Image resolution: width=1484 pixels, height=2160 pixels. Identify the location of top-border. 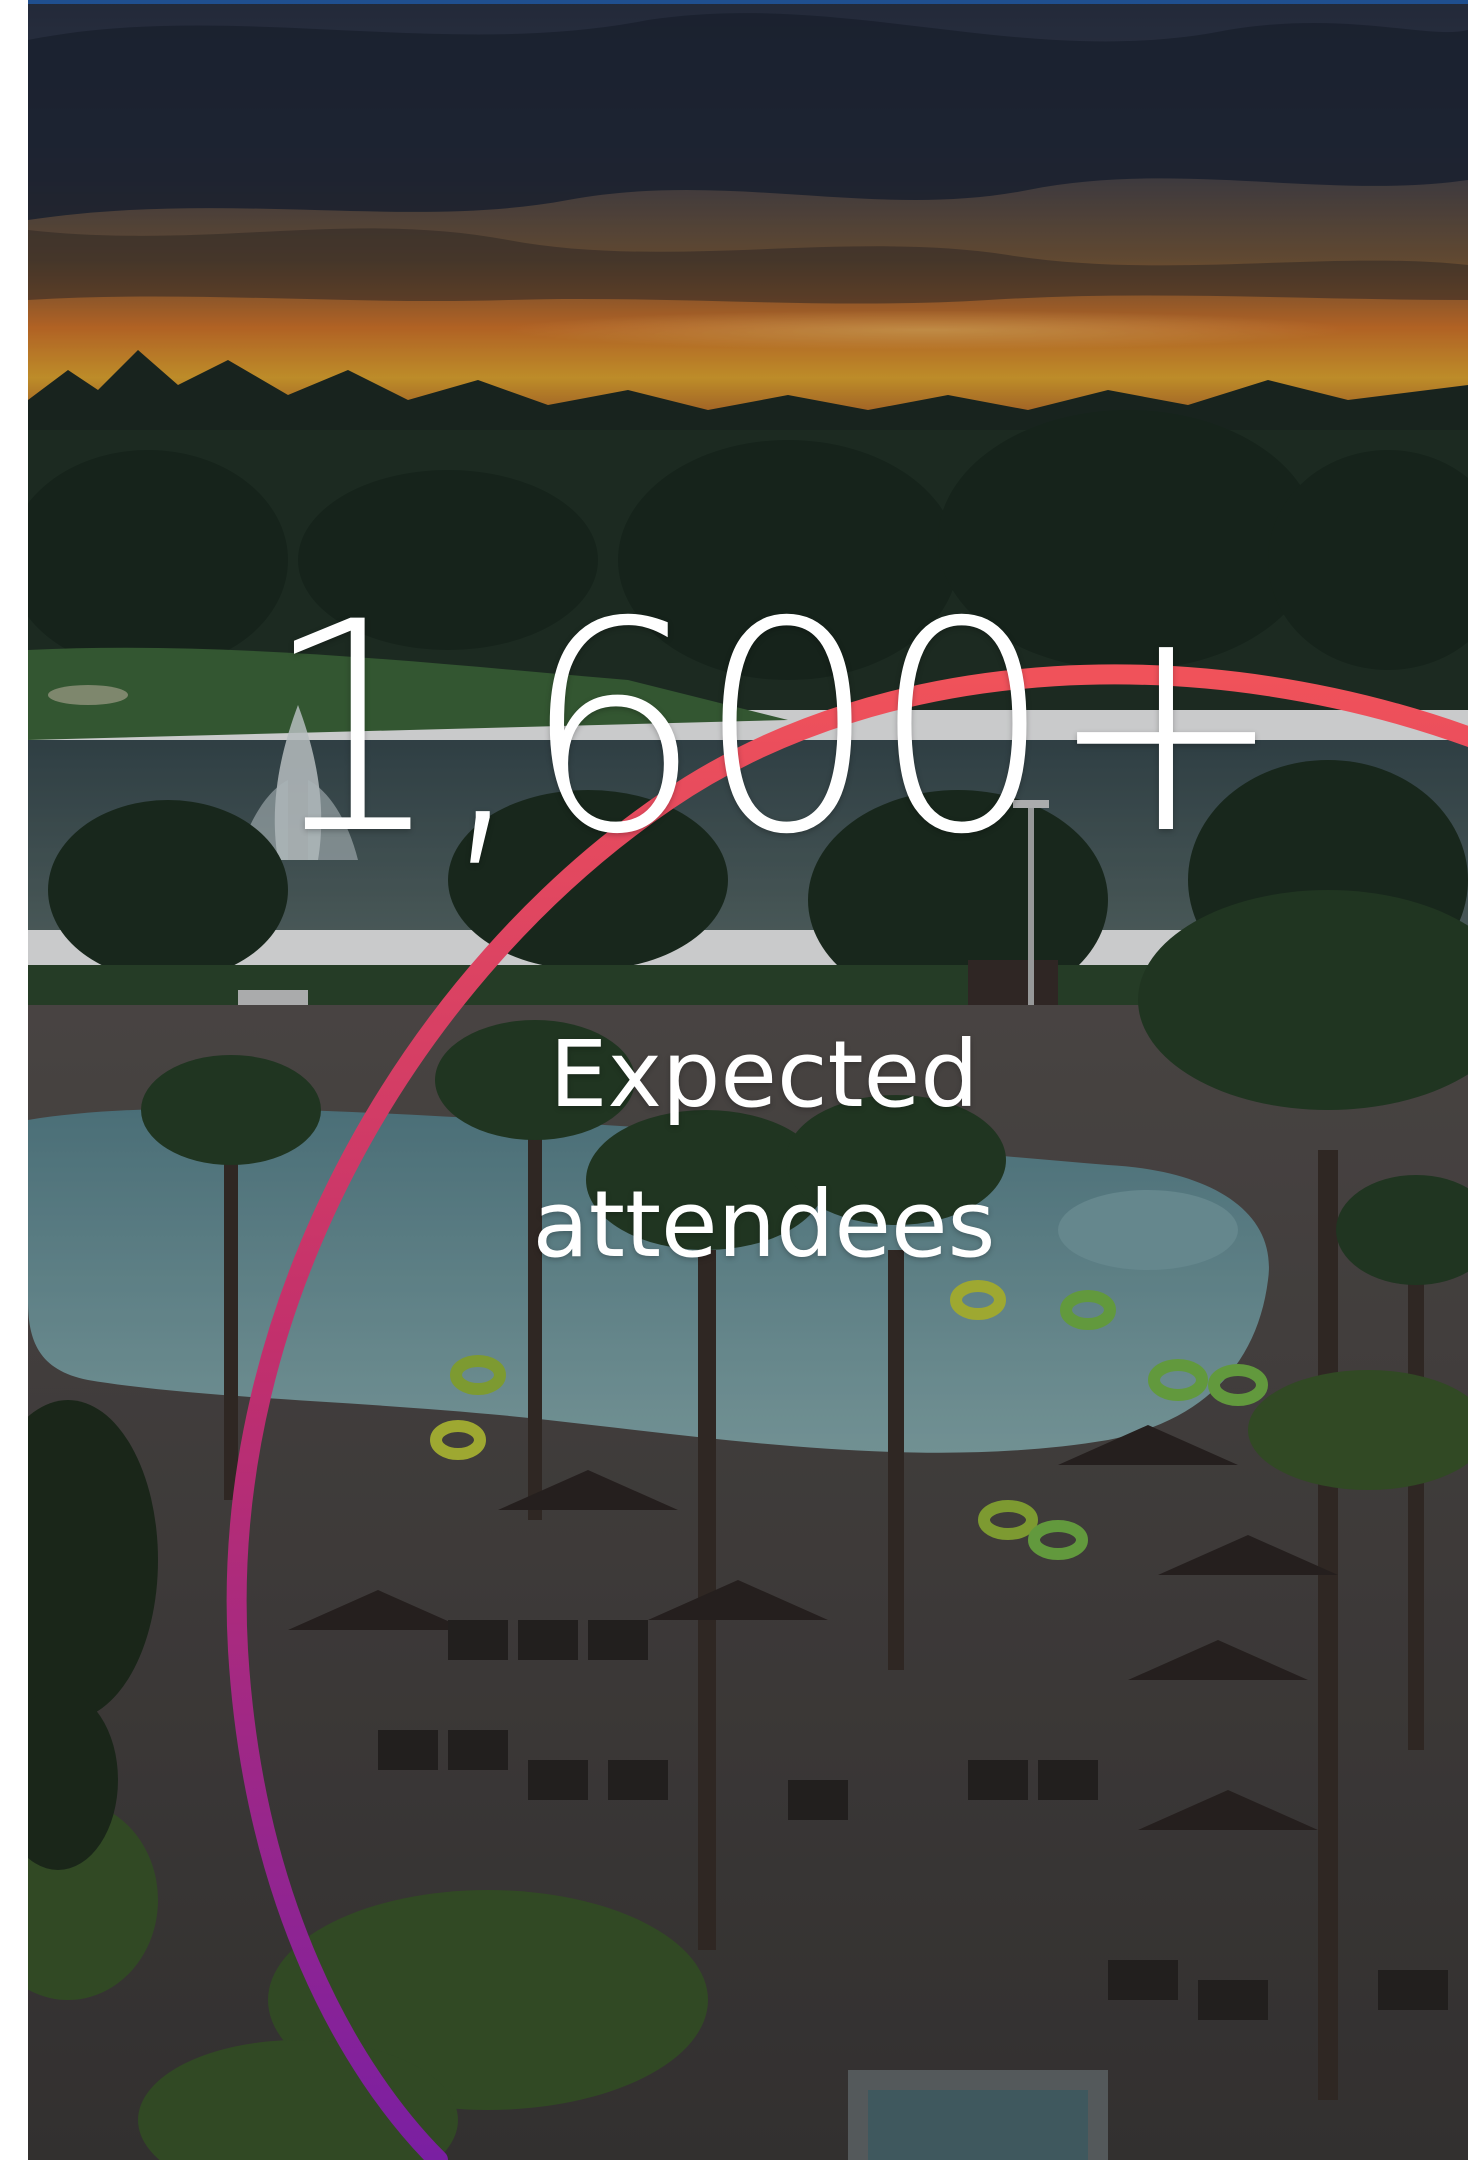
(748, 2).